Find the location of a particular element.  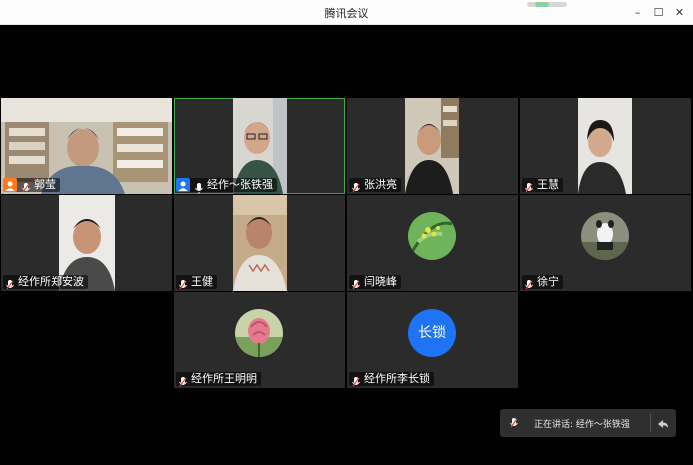

participant-name: 闫晓峰 is located at coordinates (380, 281).